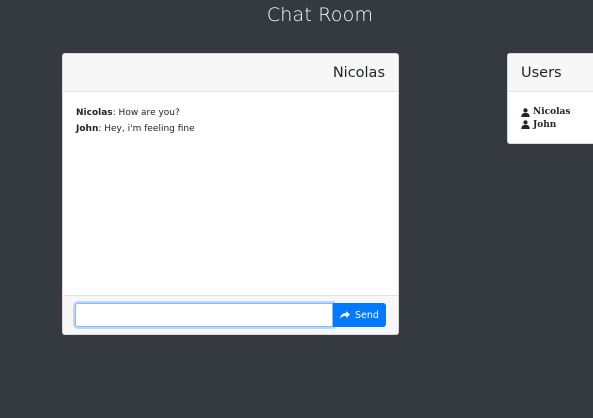  I want to click on user-name: John, so click(545, 124).